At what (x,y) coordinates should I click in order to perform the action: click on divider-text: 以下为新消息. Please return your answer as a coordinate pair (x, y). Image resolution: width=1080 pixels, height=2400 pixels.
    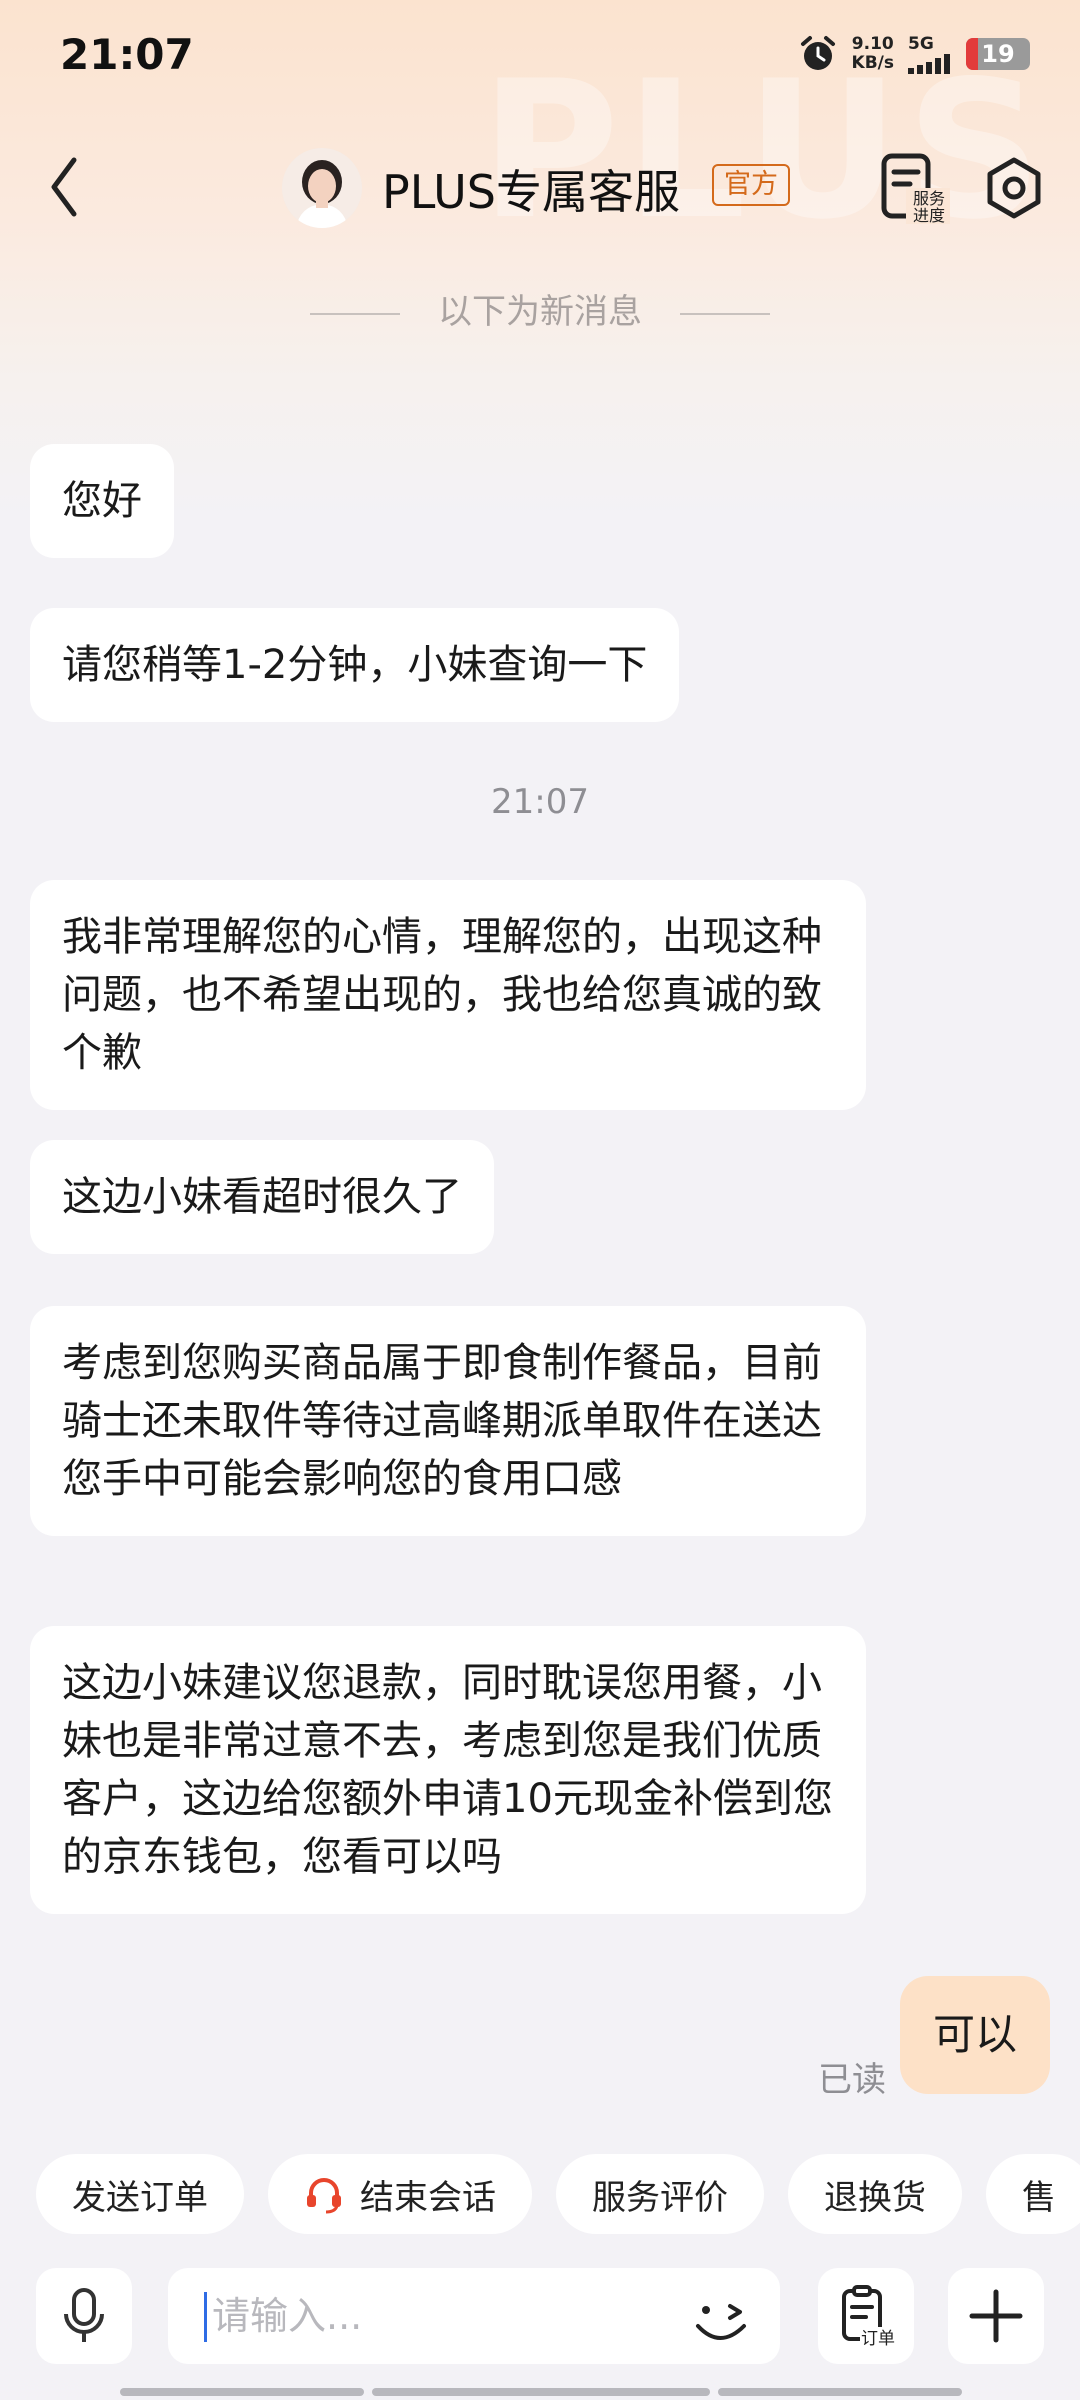
    Looking at the image, I should click on (540, 312).